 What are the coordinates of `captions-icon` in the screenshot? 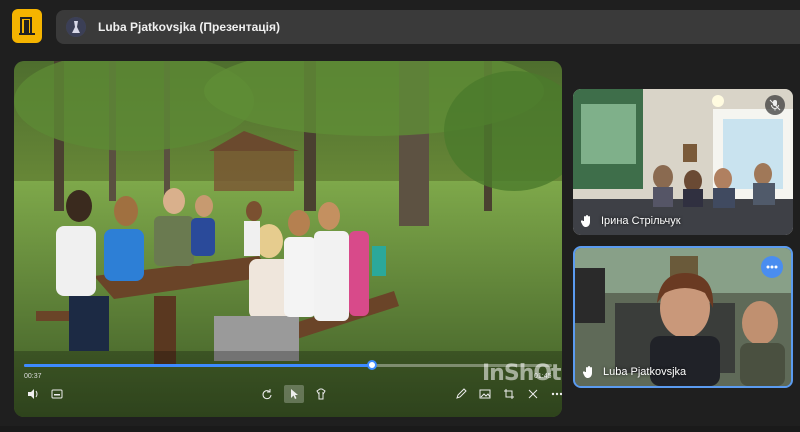 It's located at (57, 394).